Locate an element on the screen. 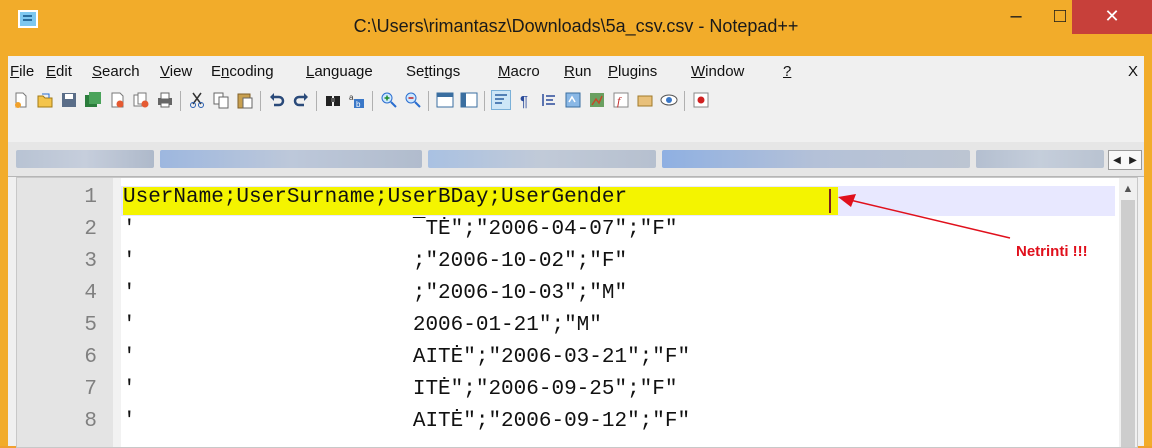  code-line: ' ;"2006-10-03";"M" is located at coordinates (375, 293).